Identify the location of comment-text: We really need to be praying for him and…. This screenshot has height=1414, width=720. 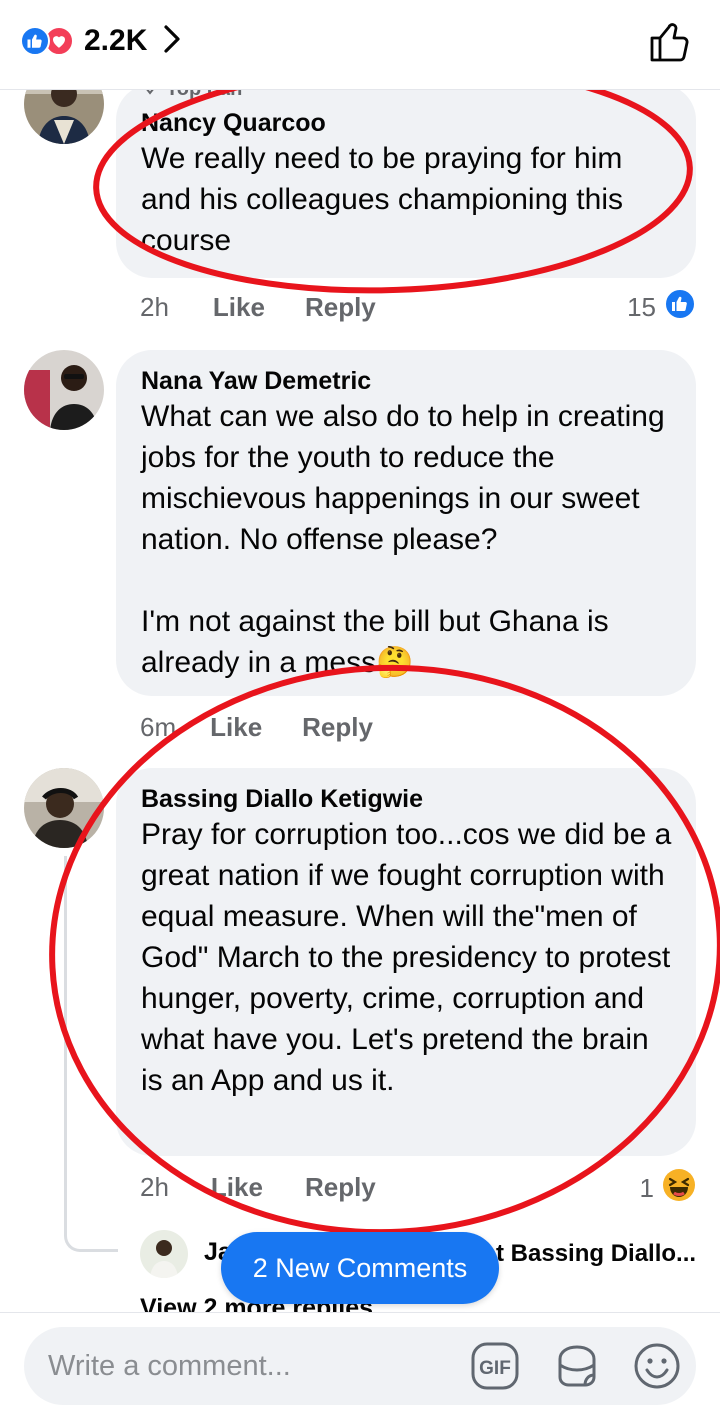
(382, 199).